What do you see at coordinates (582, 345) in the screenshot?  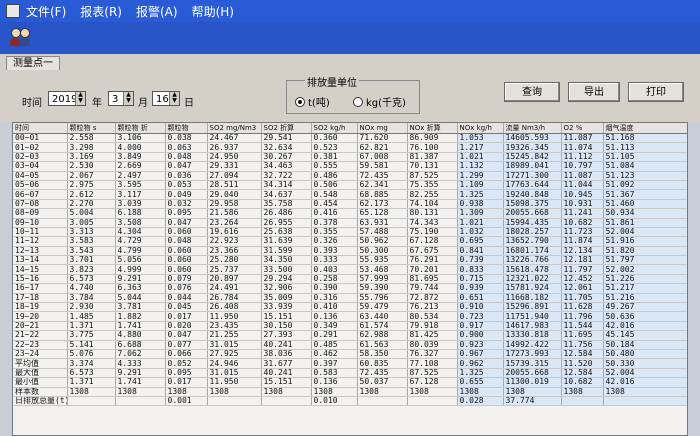 I see `table-cell: 11.756` at bounding box center [582, 345].